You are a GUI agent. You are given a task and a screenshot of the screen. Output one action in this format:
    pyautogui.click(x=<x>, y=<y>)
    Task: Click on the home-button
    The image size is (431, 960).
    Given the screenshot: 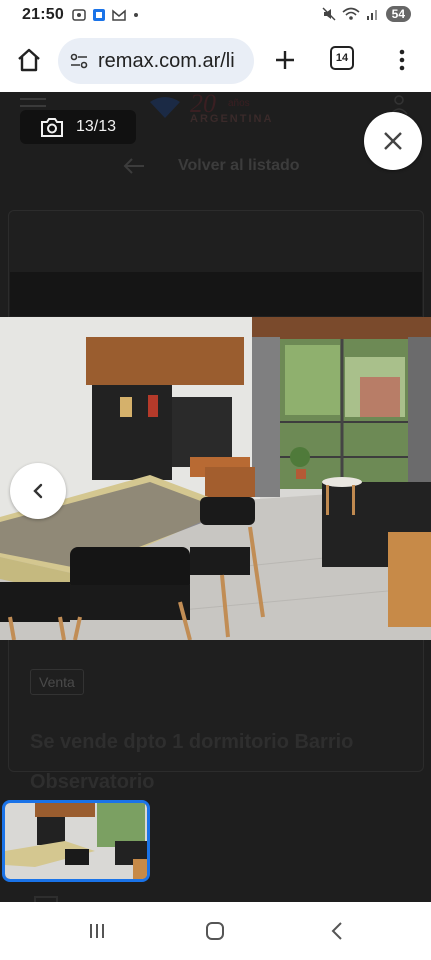 What is the action you would take?
    pyautogui.click(x=29, y=60)
    